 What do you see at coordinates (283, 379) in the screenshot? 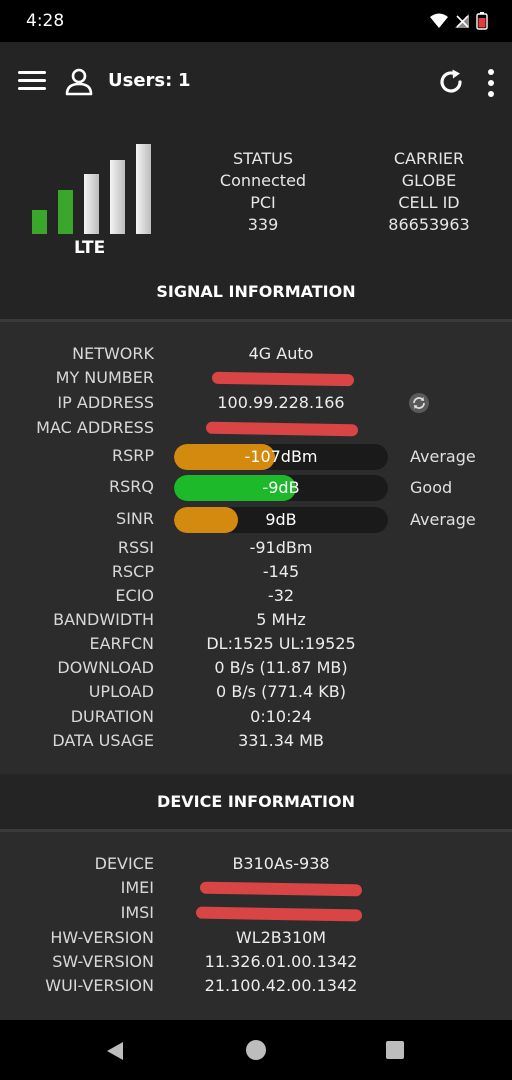
I see `redacted-my-number` at bounding box center [283, 379].